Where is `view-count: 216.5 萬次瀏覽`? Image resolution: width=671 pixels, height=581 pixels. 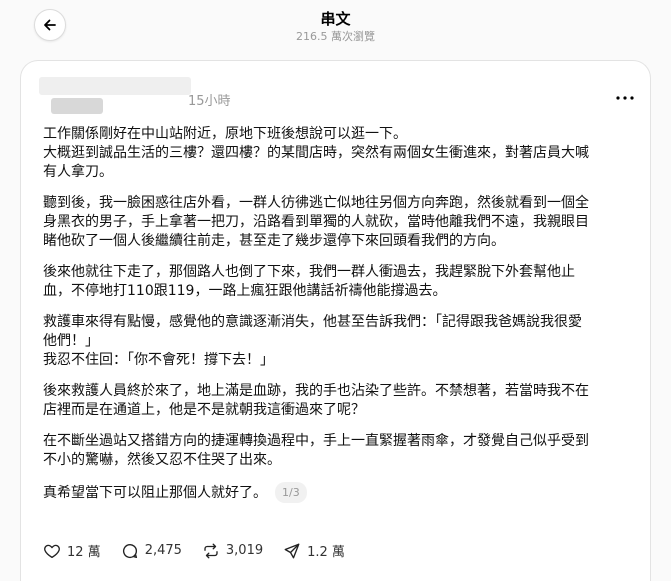 view-count: 216.5 萬次瀏覽 is located at coordinates (335, 36).